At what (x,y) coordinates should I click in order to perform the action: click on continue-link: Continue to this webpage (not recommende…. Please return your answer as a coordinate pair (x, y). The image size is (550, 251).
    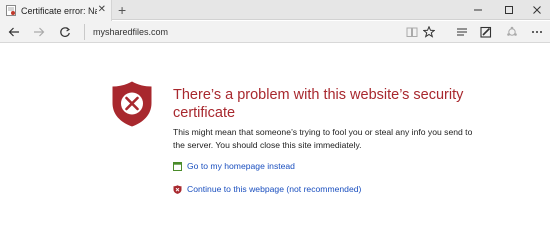
    Looking at the image, I should click on (274, 189).